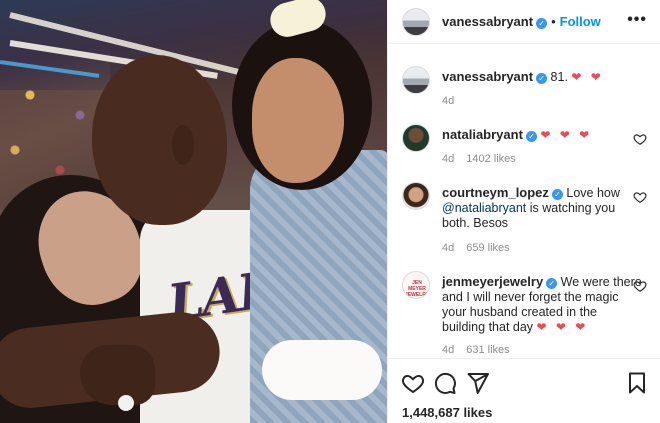 The image size is (660, 423). I want to click on post-like-count: 1,448,687 likes, so click(447, 412).